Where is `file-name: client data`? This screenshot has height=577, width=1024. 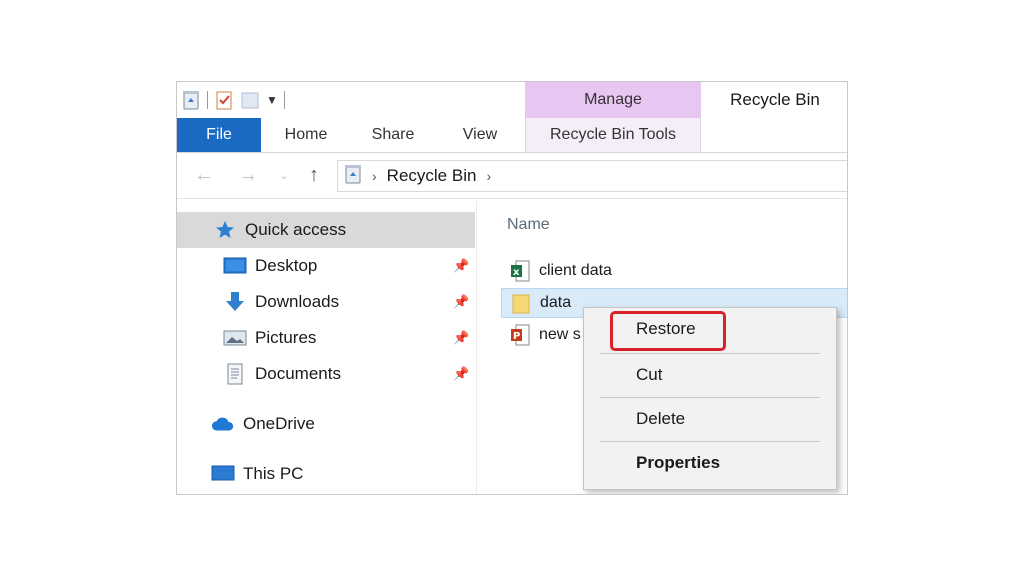
file-name: client data is located at coordinates (575, 270).